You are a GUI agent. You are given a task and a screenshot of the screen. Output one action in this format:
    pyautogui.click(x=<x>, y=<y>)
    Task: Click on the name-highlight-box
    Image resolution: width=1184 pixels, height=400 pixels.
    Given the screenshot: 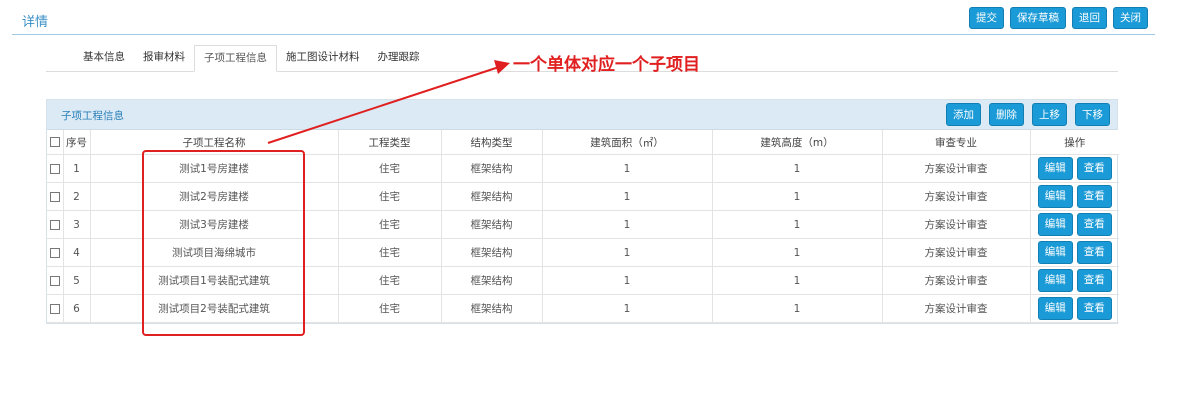 What is the action you would take?
    pyautogui.click(x=223, y=243)
    